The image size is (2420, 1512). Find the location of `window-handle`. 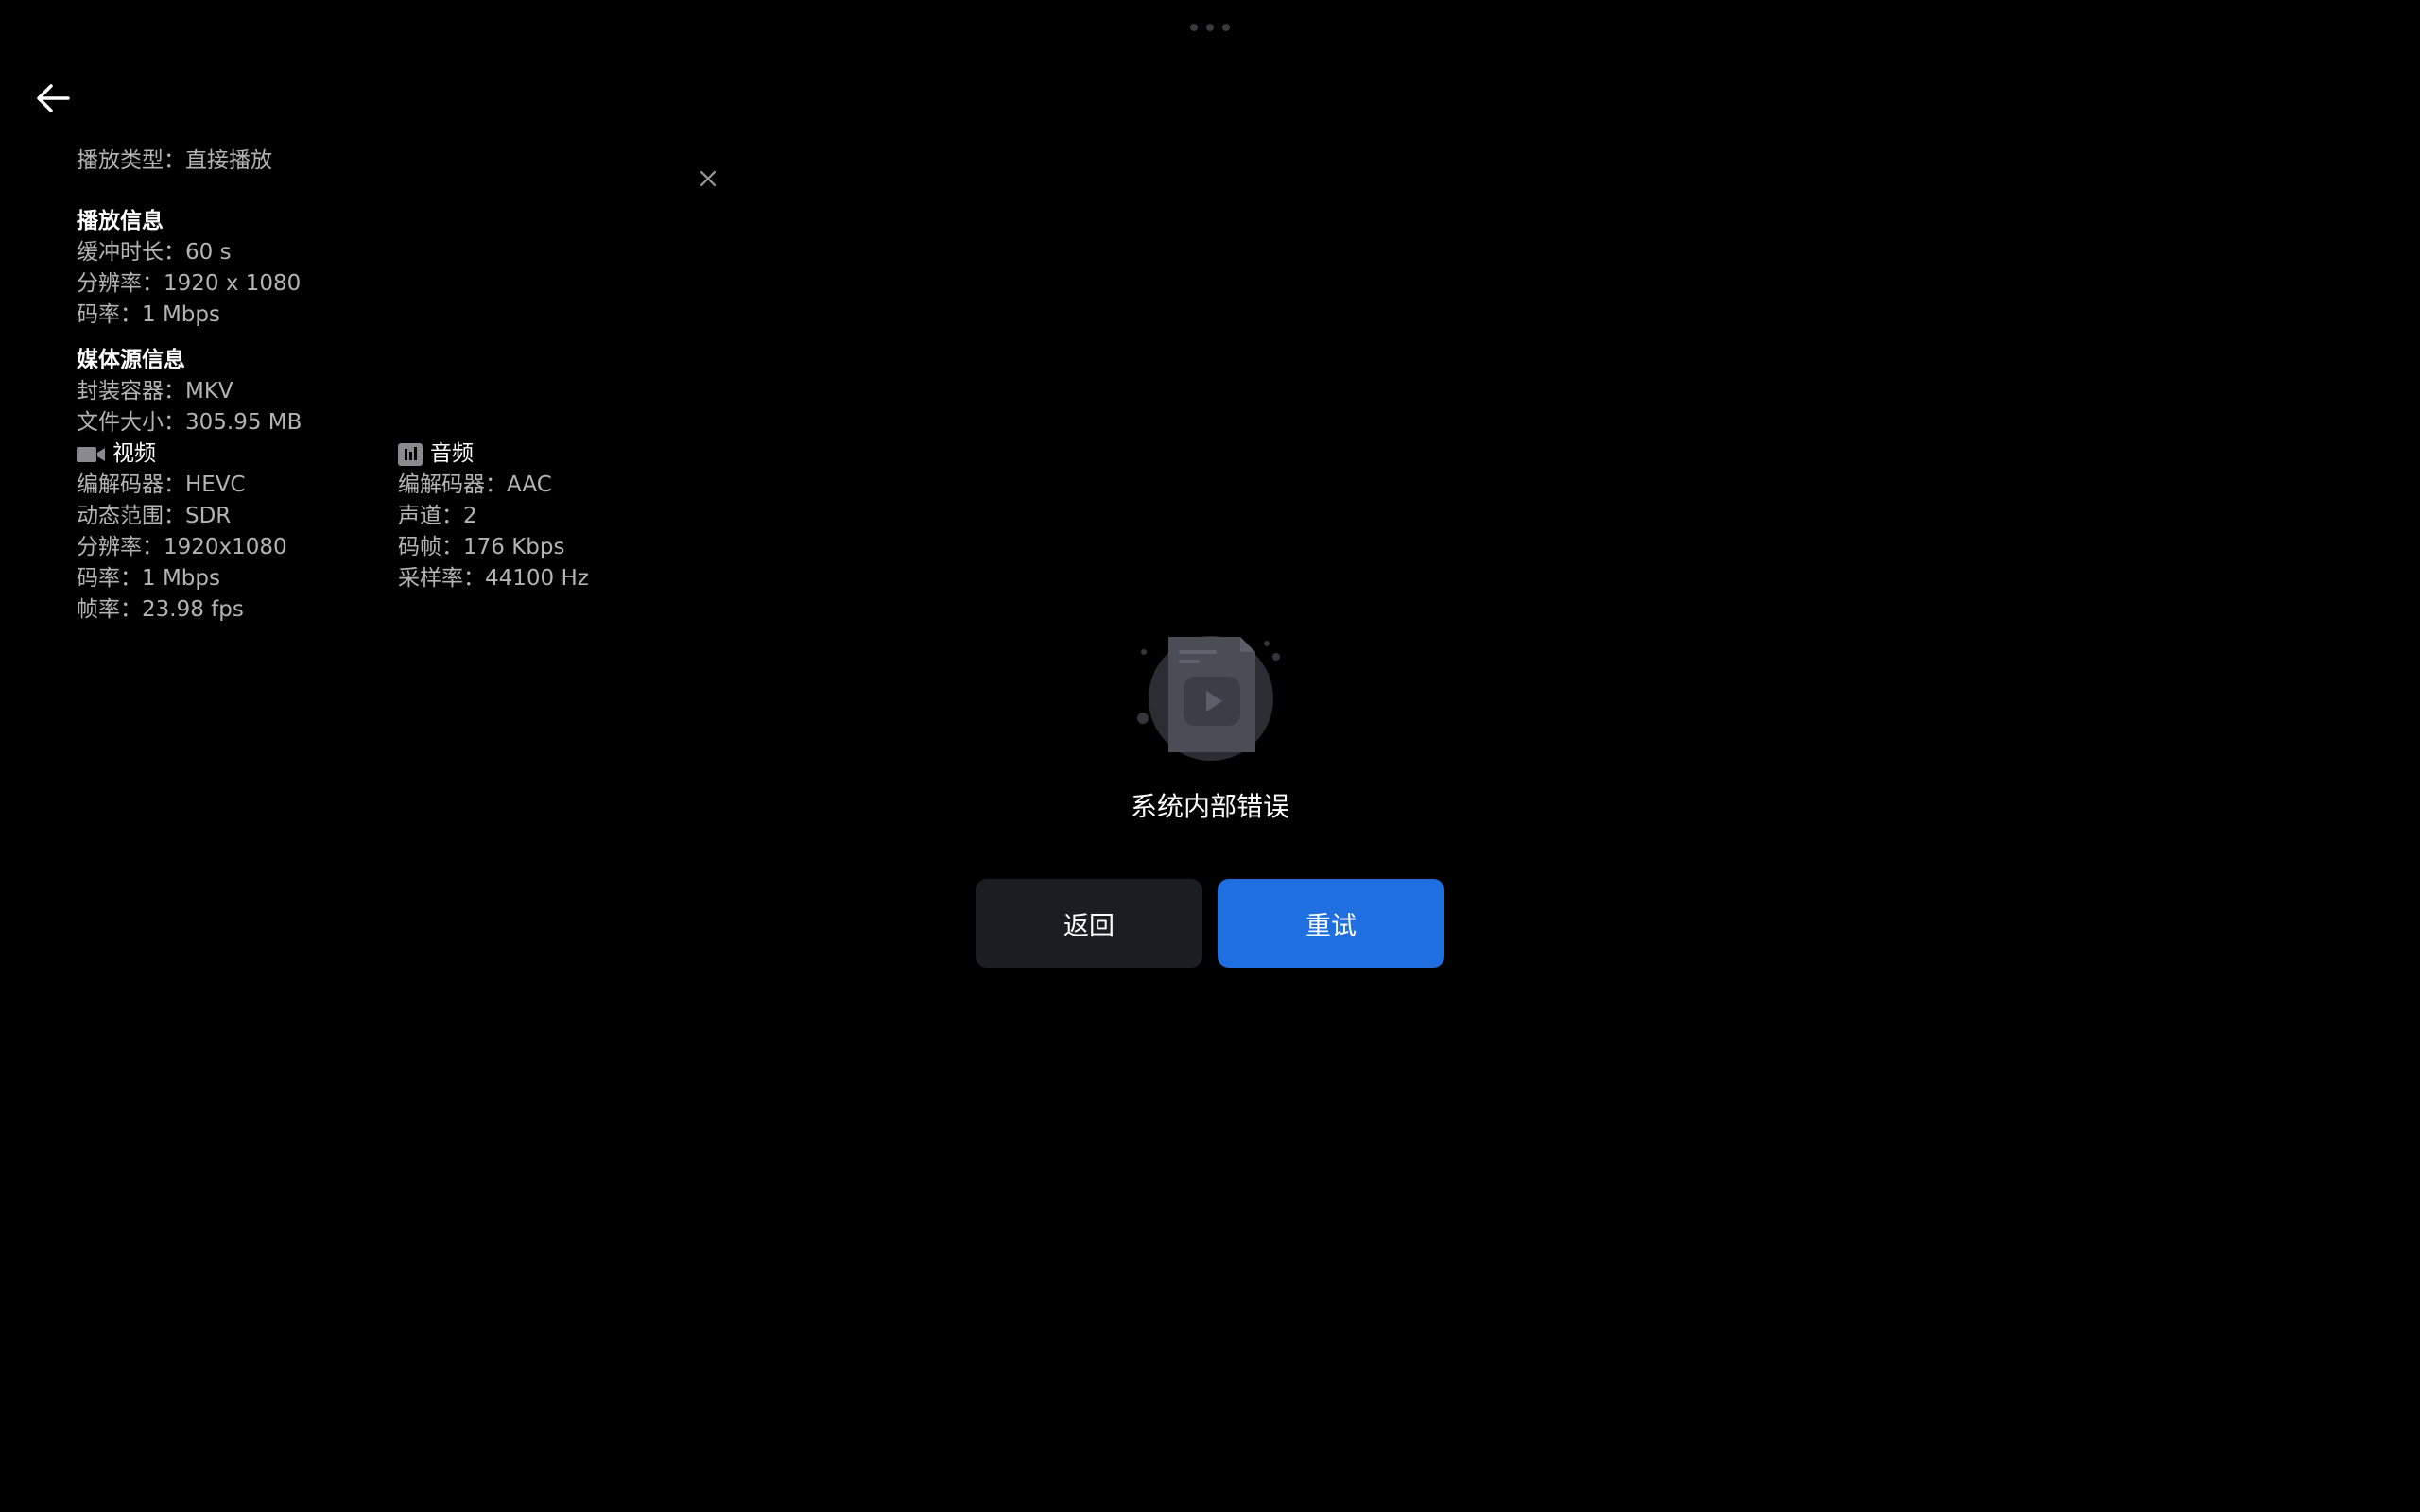

window-handle is located at coordinates (1210, 27).